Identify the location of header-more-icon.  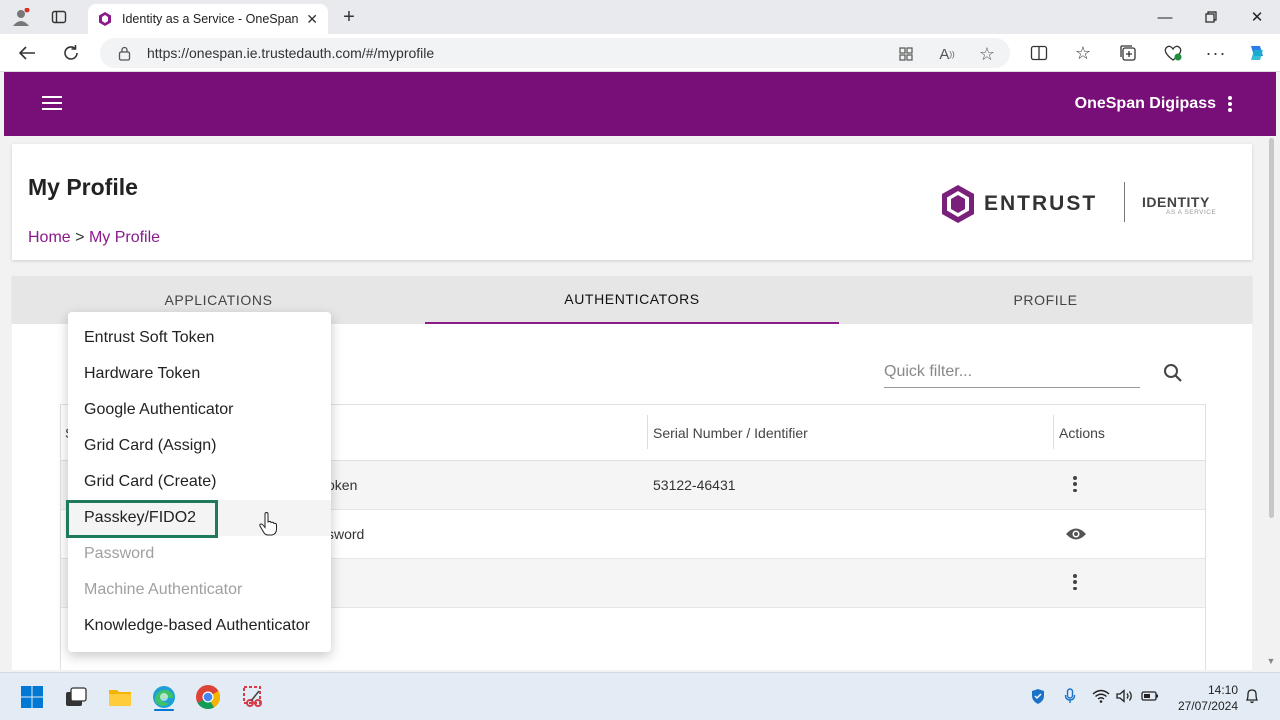
(1230, 104).